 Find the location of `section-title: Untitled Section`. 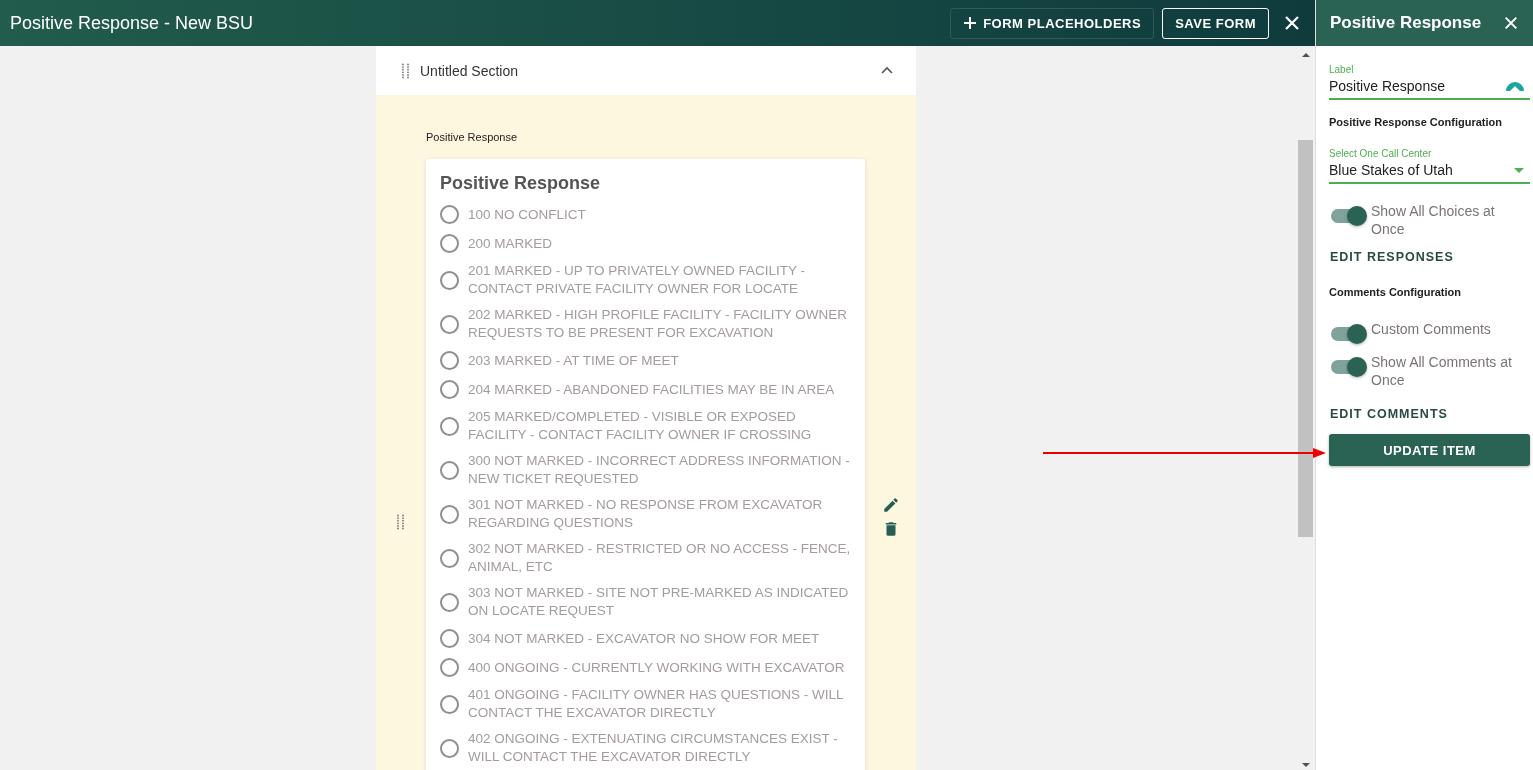

section-title: Untitled Section is located at coordinates (470, 70).